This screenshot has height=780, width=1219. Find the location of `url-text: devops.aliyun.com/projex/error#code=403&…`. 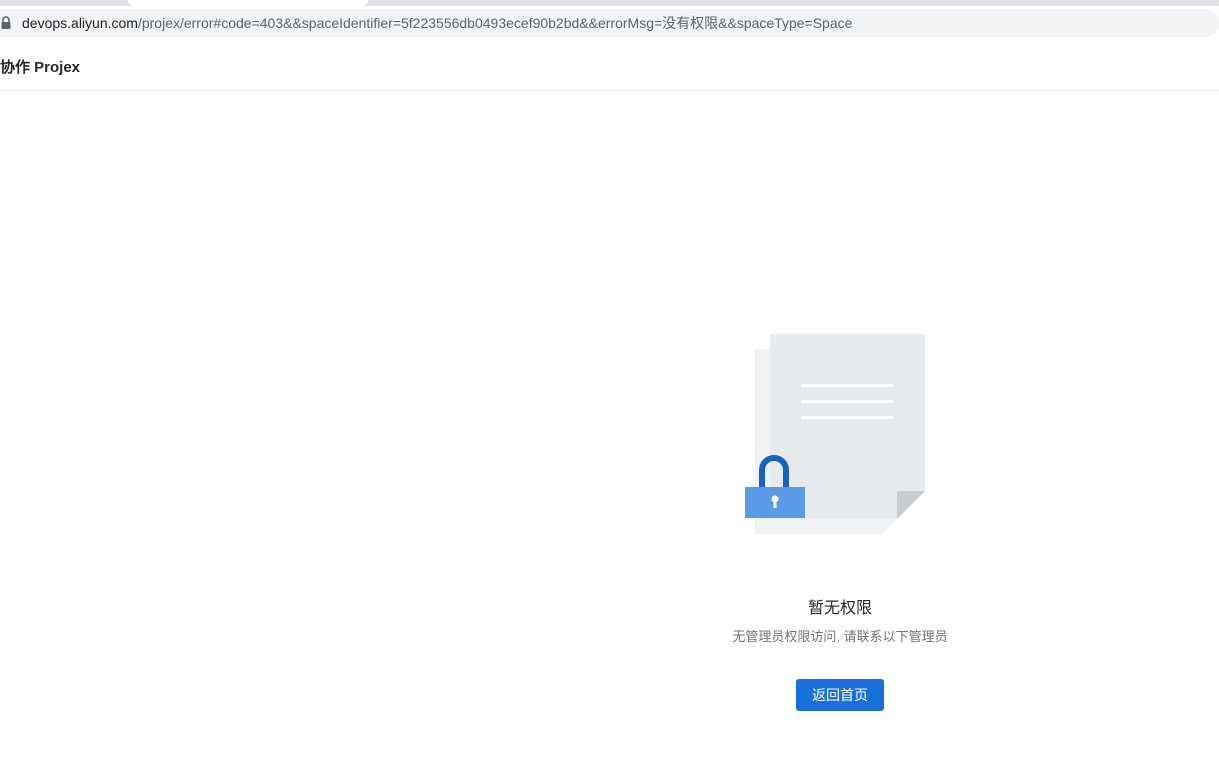

url-text: devops.aliyun.com/projex/error#code=403&… is located at coordinates (437, 23).